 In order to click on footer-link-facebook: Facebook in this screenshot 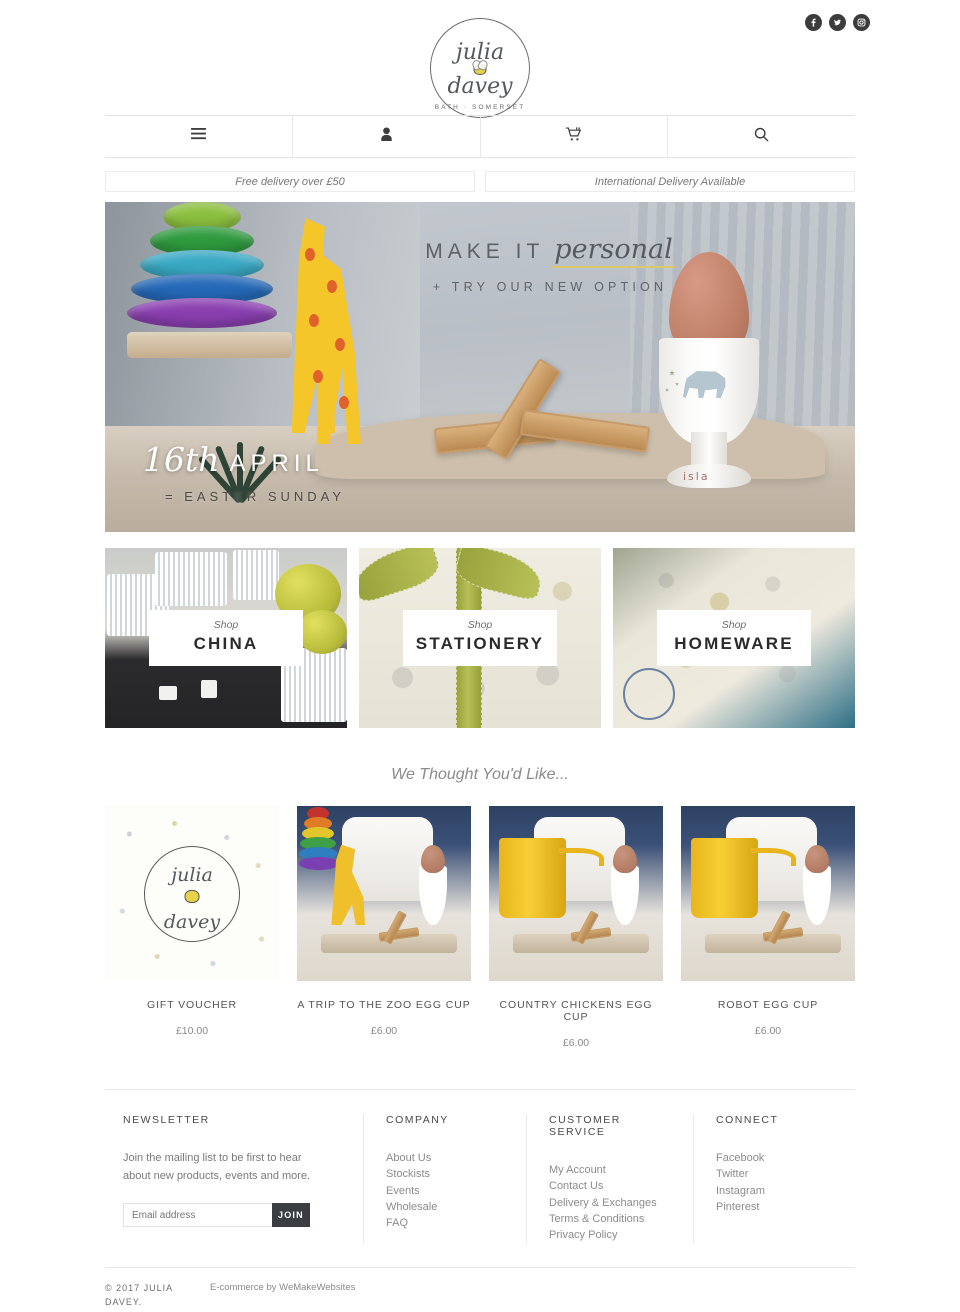, I will do `click(774, 1158)`.